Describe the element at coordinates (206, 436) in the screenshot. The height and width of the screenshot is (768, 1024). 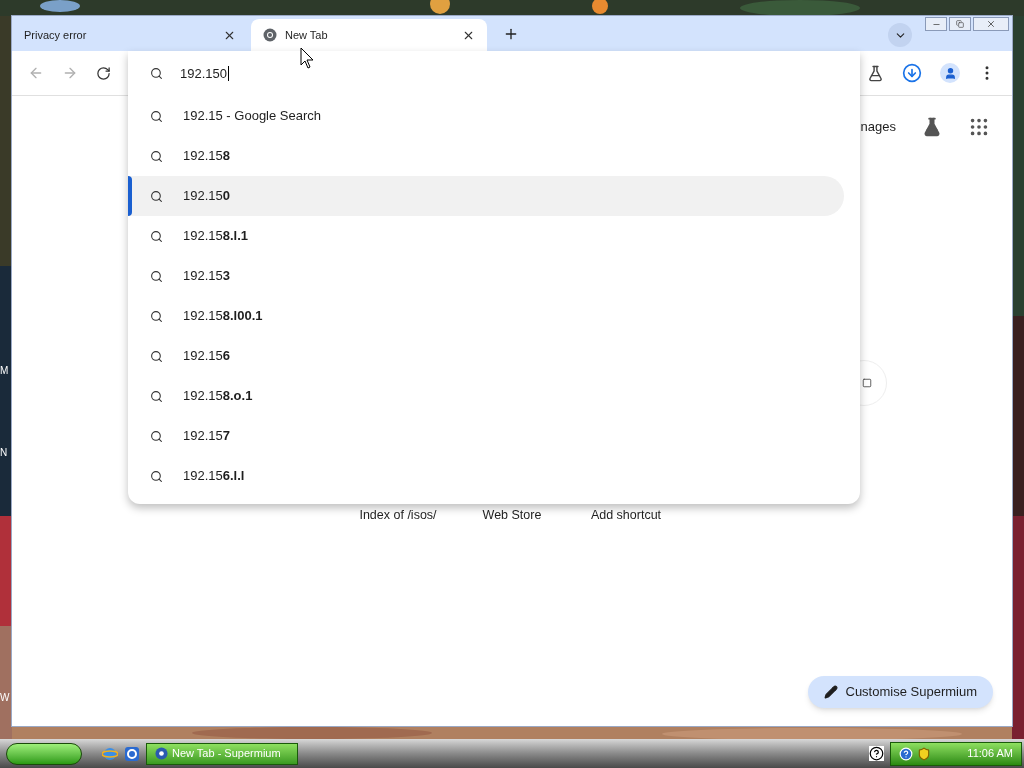
I see `suggestion-text: 192.157` at that location.